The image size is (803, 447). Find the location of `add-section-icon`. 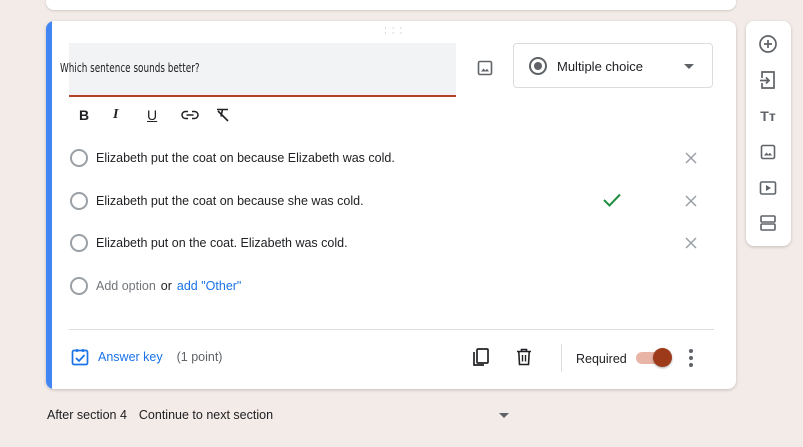

add-section-icon is located at coordinates (768, 223).